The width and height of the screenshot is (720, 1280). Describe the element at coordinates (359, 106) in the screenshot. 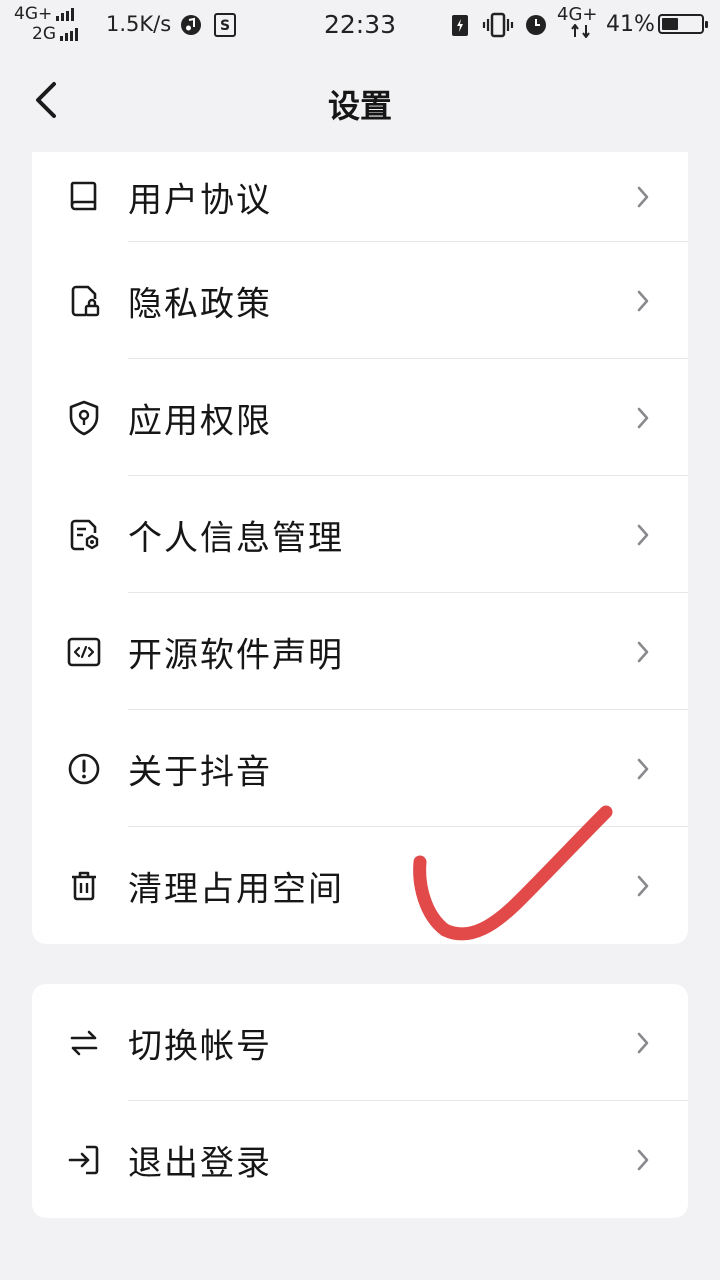

I see `page-title: 设置` at that location.